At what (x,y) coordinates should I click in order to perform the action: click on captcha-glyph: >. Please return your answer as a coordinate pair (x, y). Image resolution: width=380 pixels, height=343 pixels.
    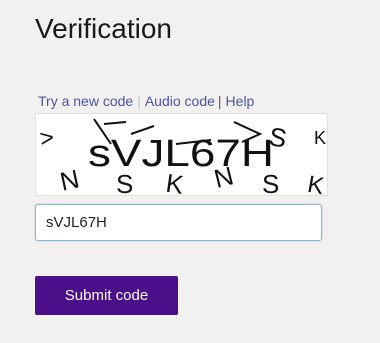
    Looking at the image, I should click on (47, 138).